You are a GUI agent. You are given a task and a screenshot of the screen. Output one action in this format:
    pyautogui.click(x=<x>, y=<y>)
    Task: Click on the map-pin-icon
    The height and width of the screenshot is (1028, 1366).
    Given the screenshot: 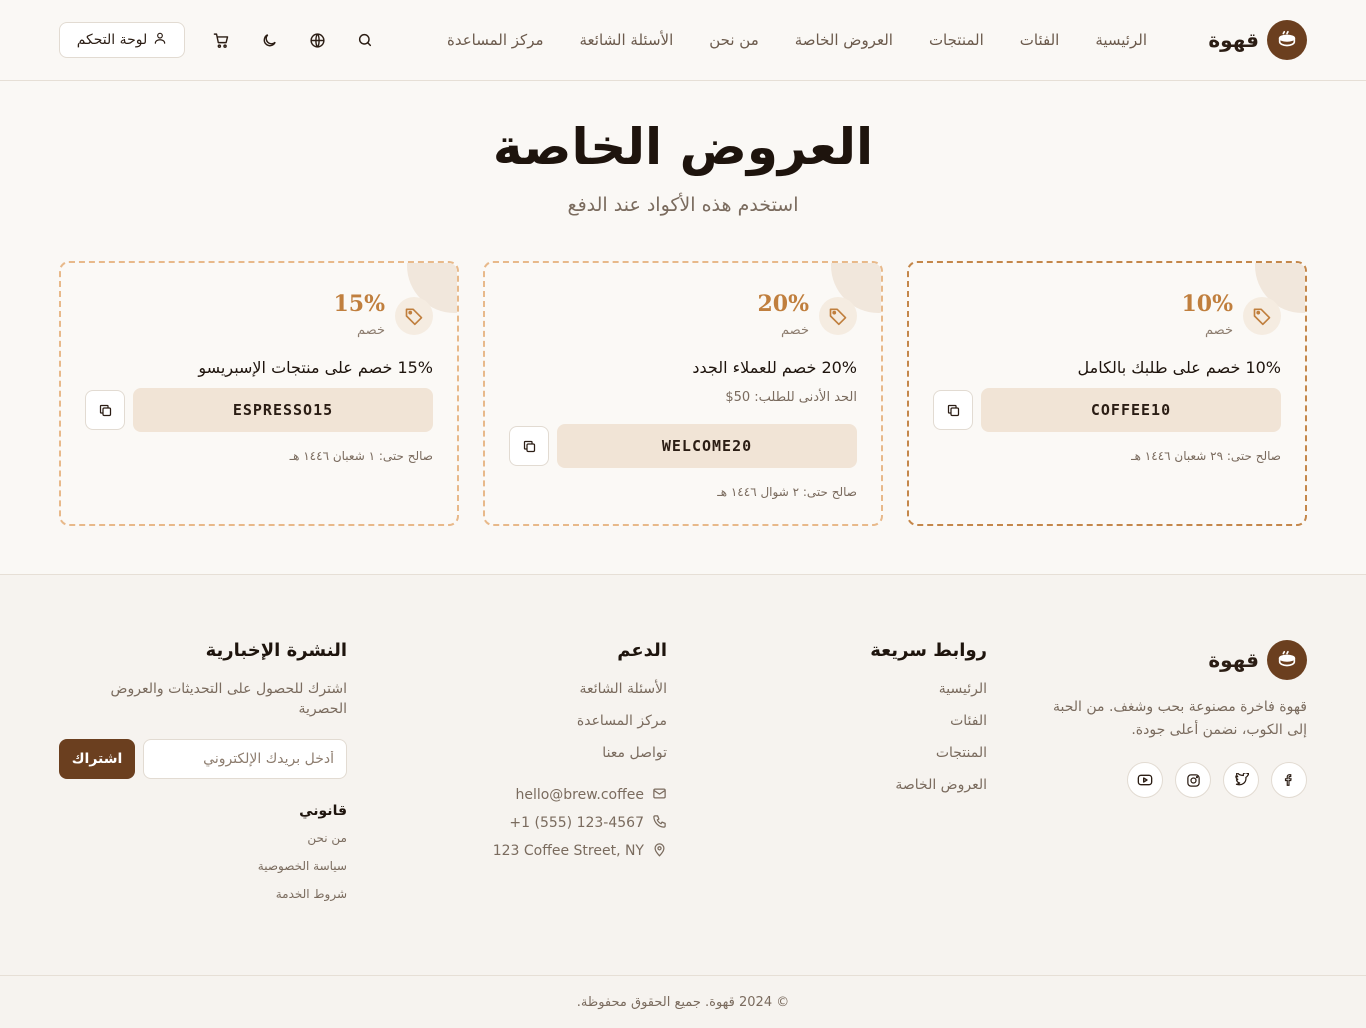 What is the action you would take?
    pyautogui.click(x=659, y=851)
    